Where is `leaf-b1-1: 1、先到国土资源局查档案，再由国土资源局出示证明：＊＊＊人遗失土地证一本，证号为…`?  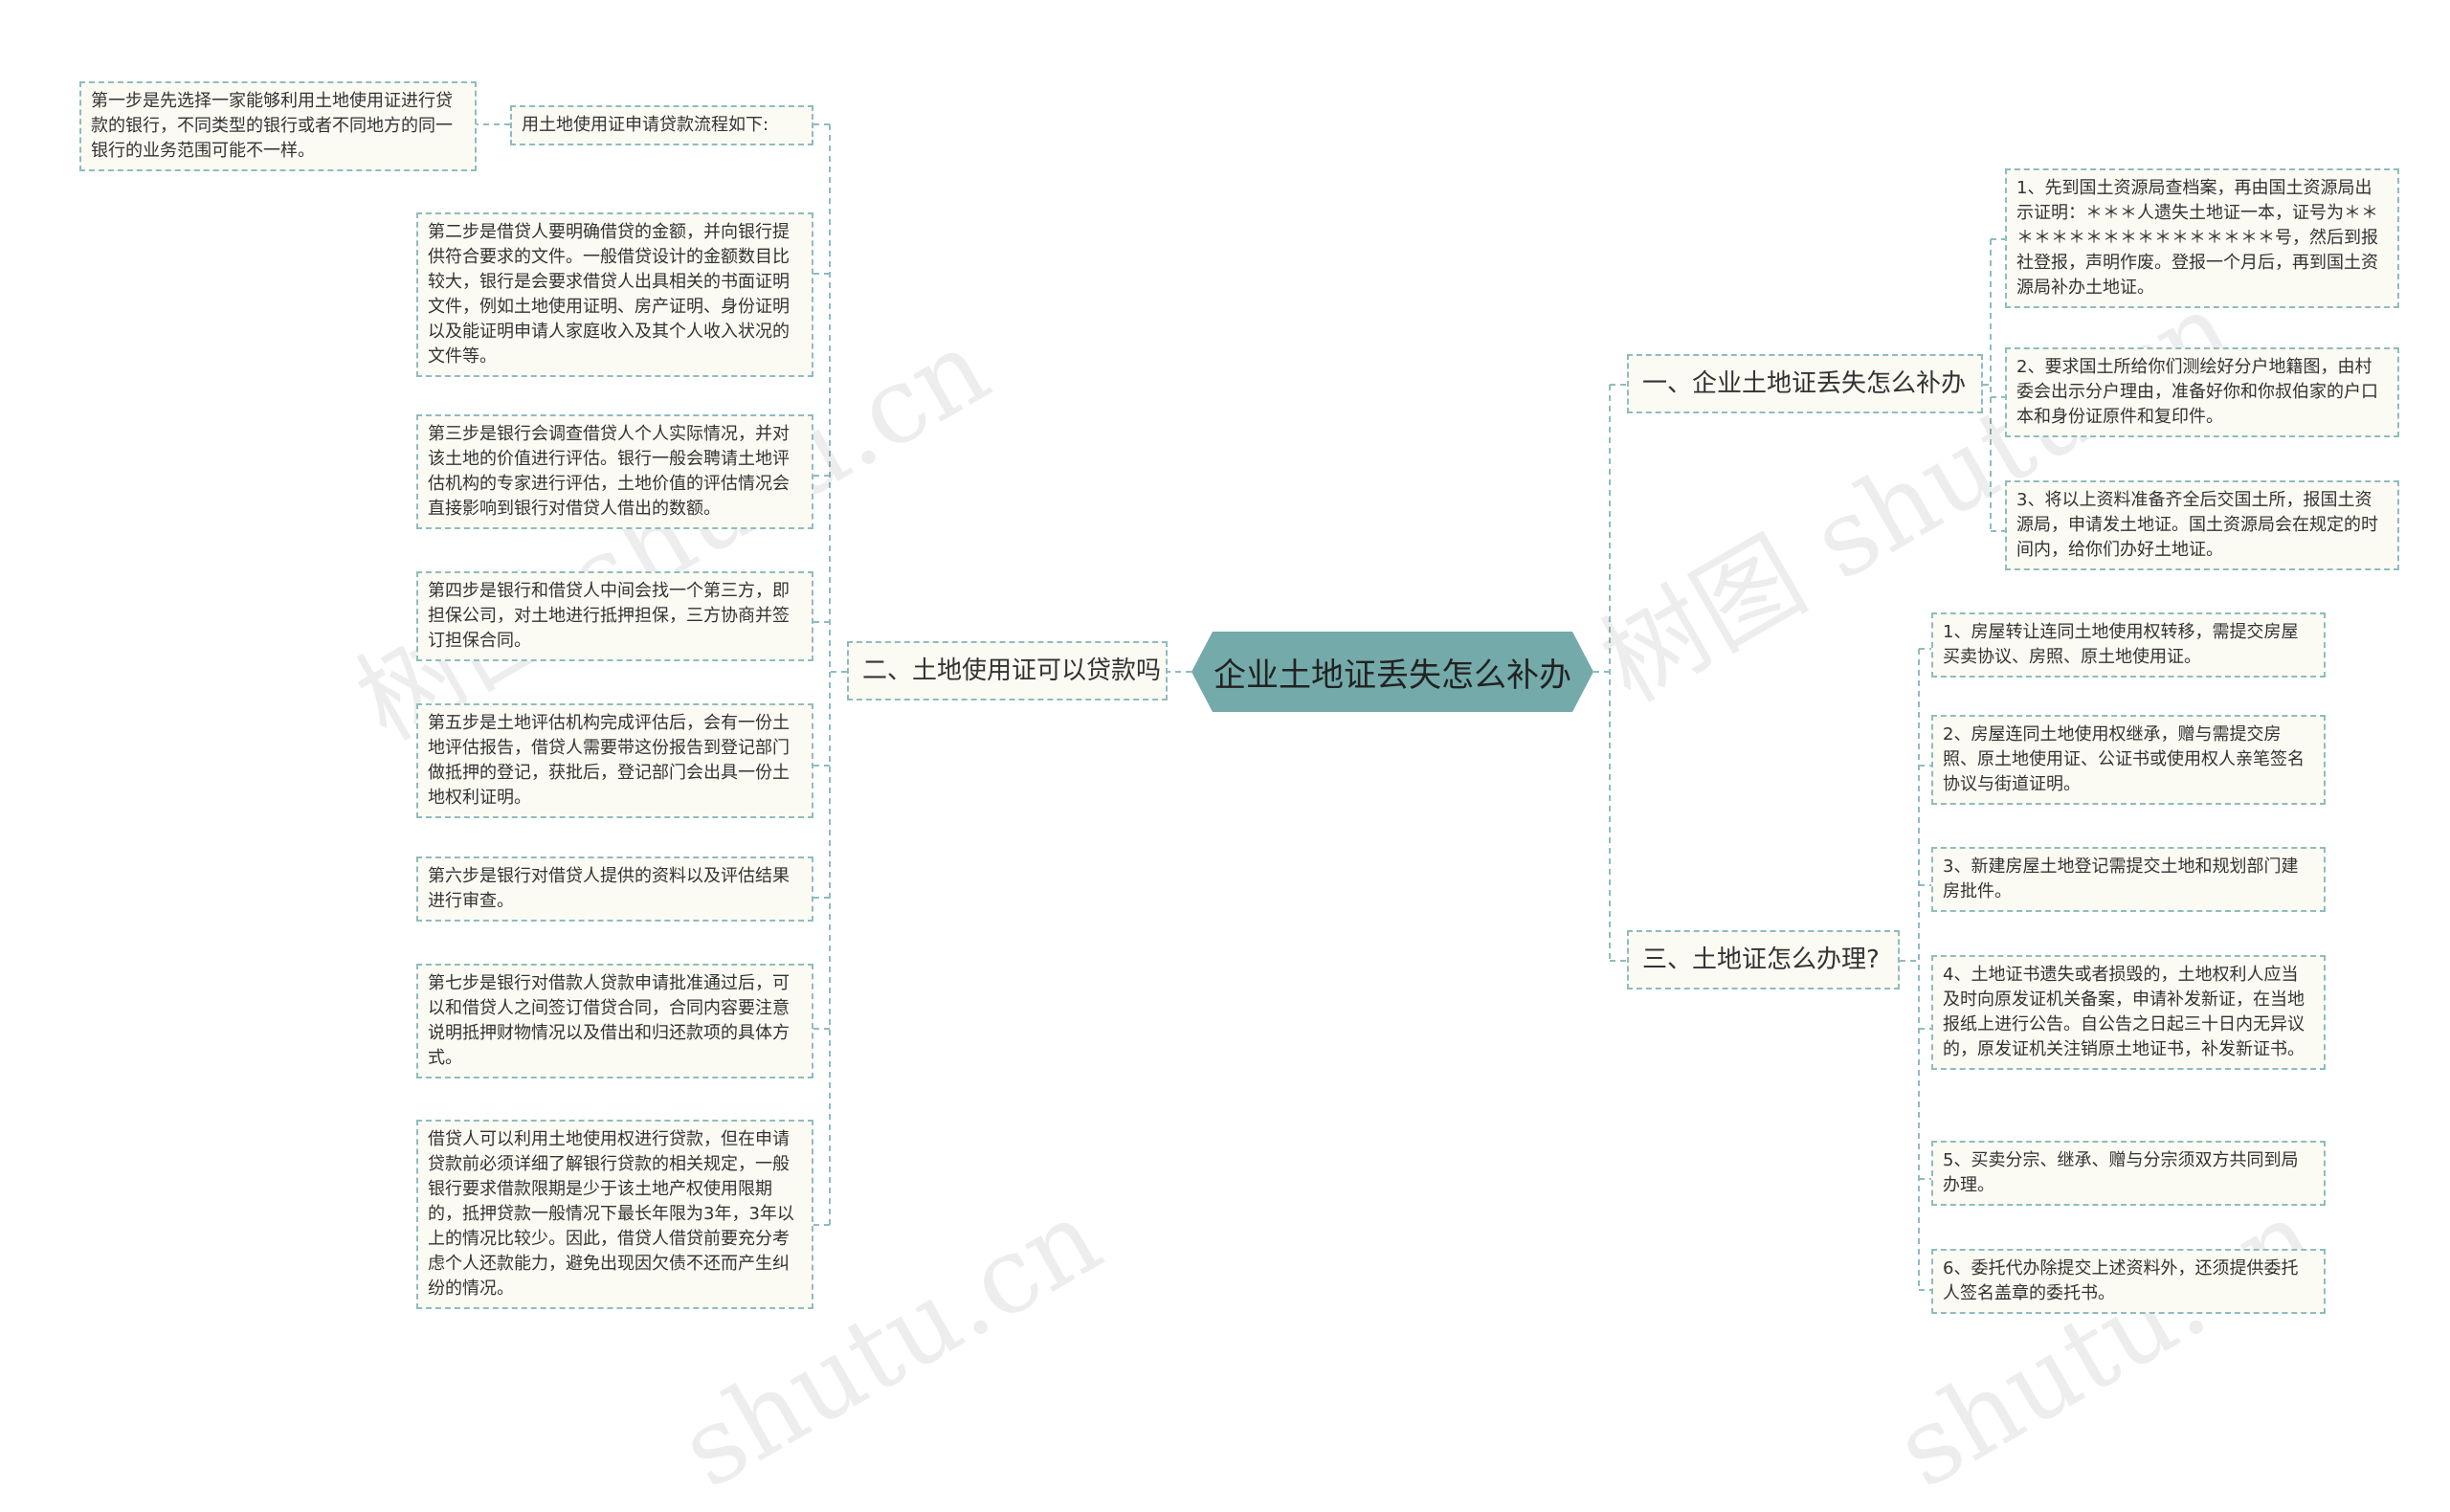
leaf-b1-1: 1、先到国土资源局查档案，再由国土资源局出示证明：＊＊＊人遗失土地证一本，证号为… is located at coordinates (2202, 238).